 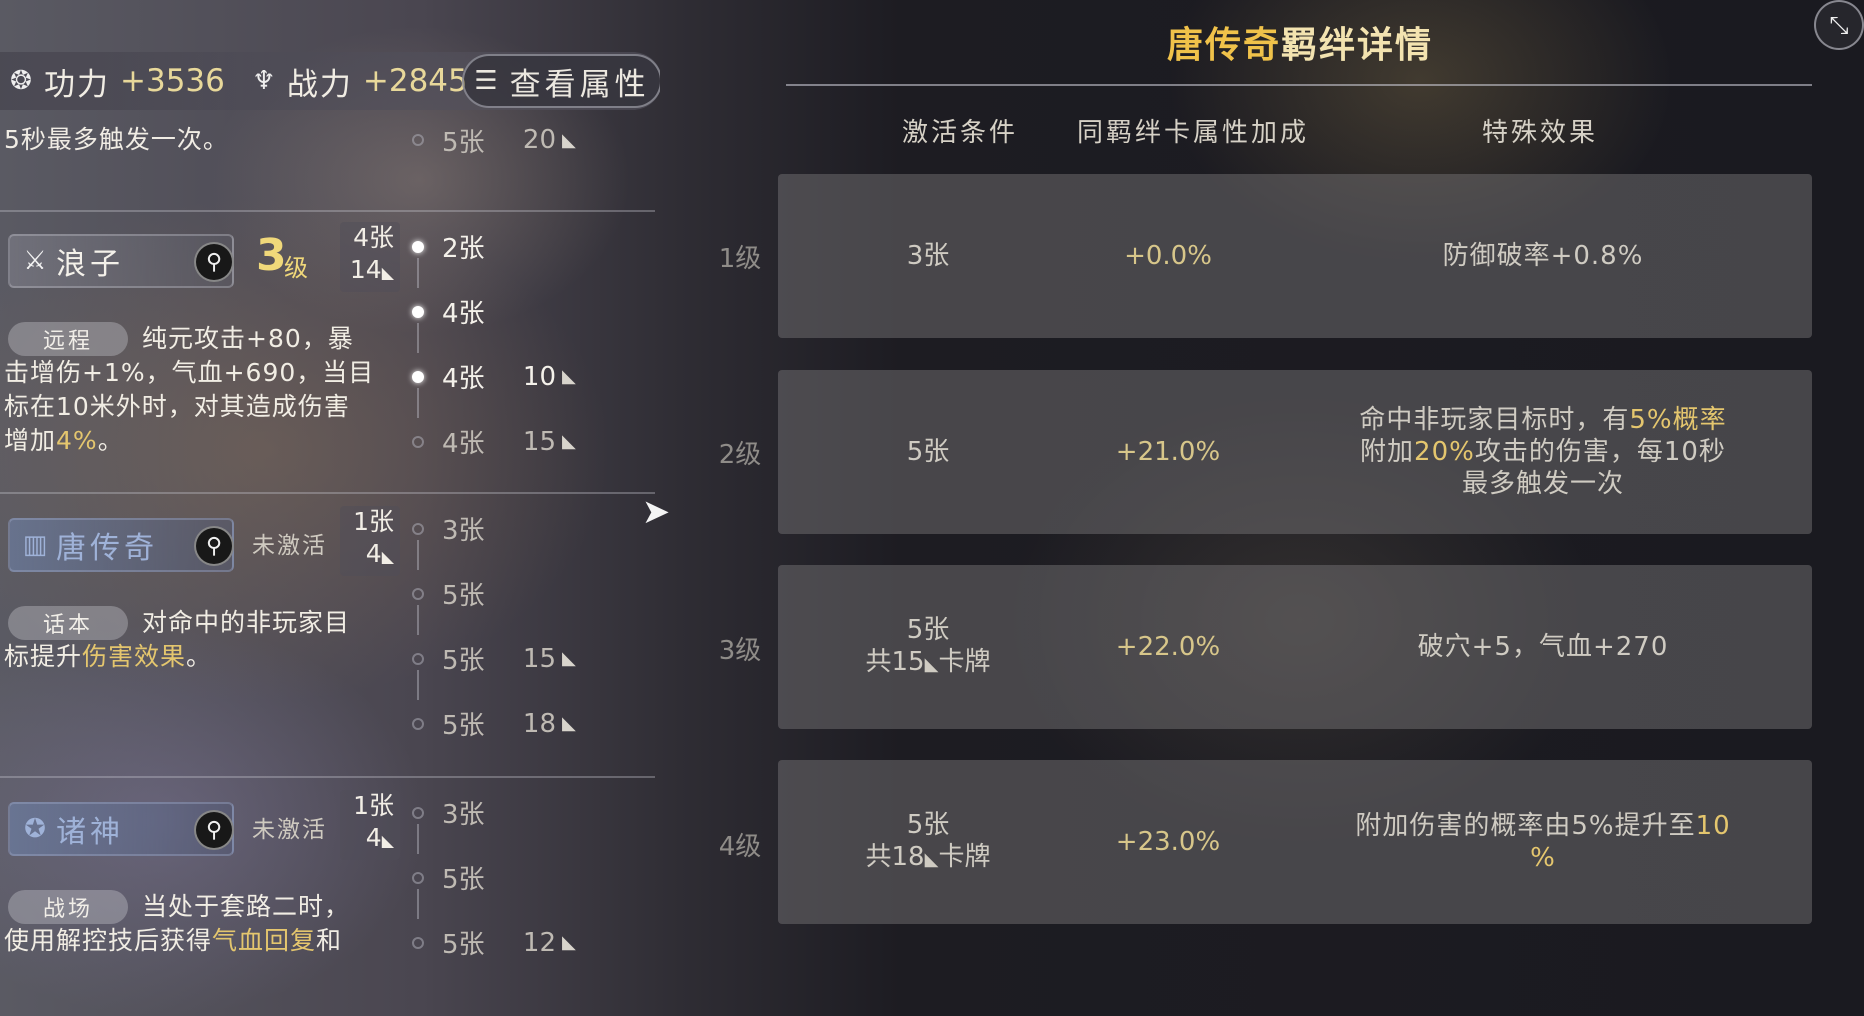 What do you see at coordinates (134, 656) in the screenshot?
I see `desc-highlight: 伤害效果` at bounding box center [134, 656].